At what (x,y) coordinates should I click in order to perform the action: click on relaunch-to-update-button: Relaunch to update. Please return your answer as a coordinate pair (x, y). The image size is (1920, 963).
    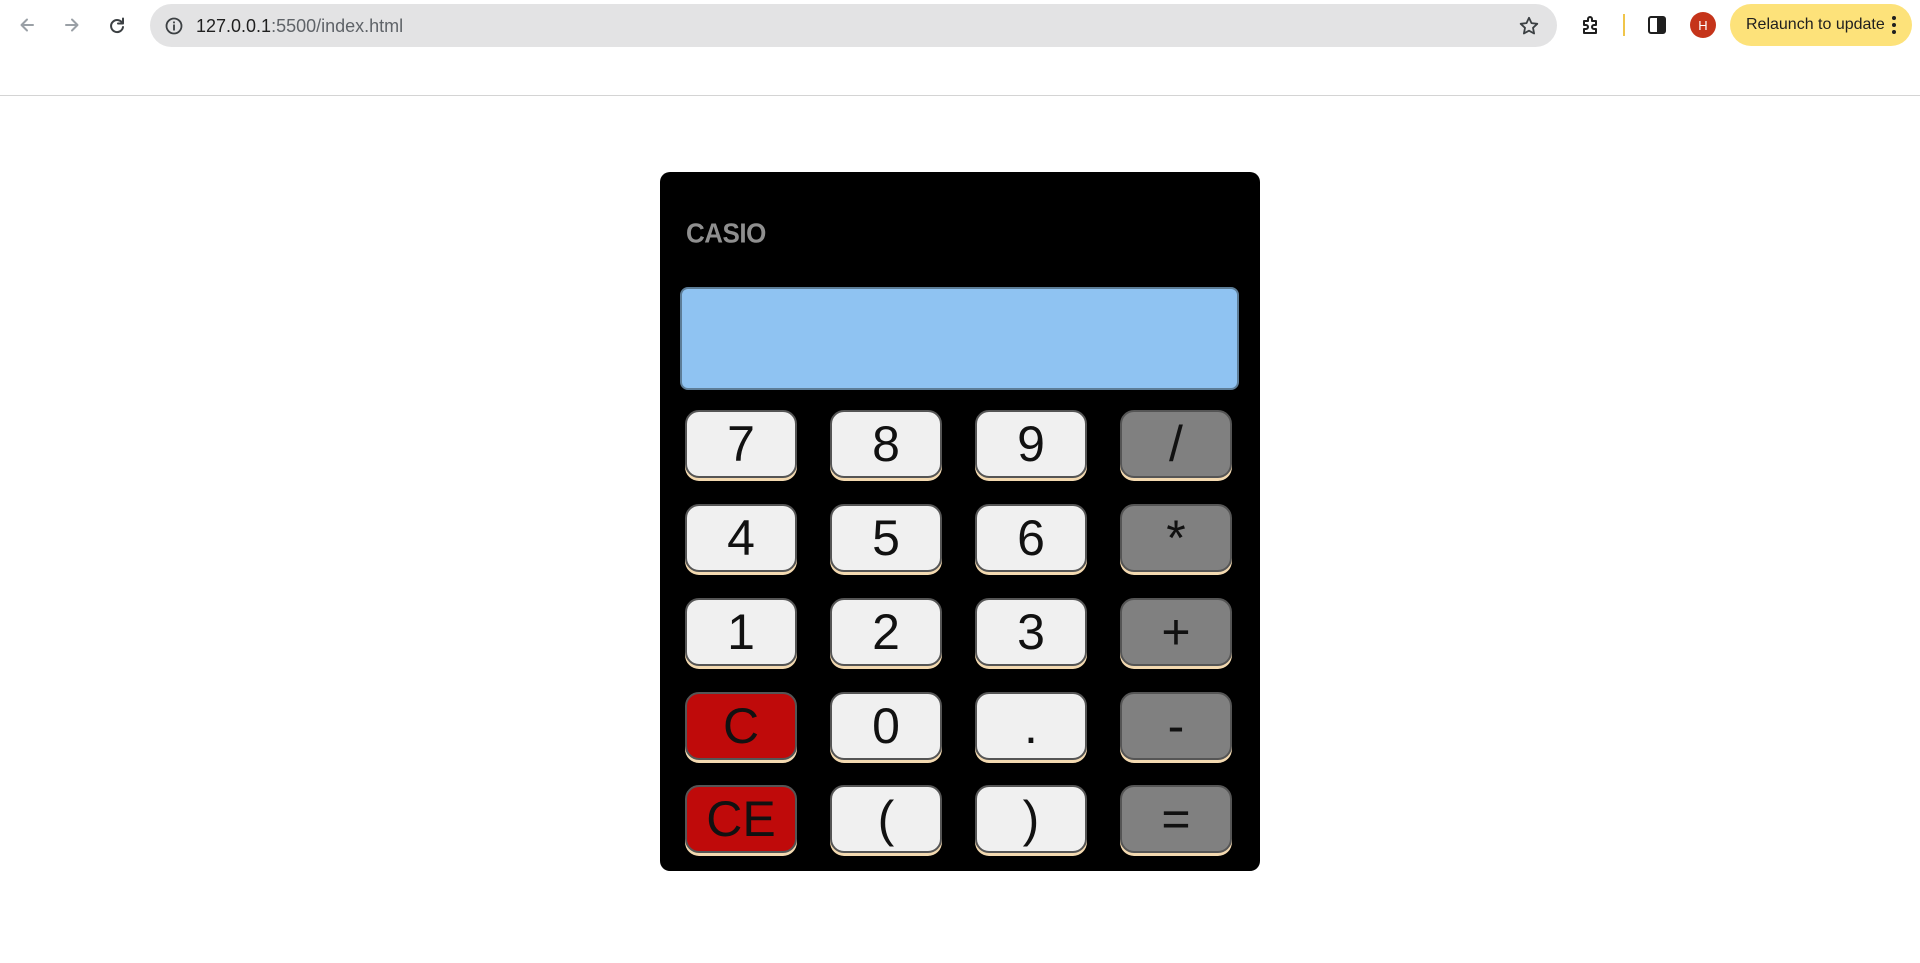
    Looking at the image, I should click on (1821, 25).